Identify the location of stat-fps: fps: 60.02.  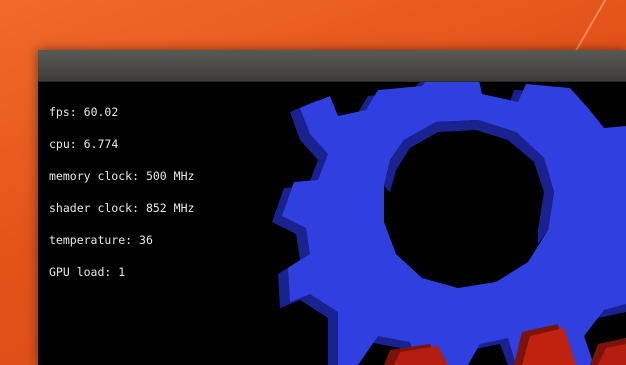
(121, 112).